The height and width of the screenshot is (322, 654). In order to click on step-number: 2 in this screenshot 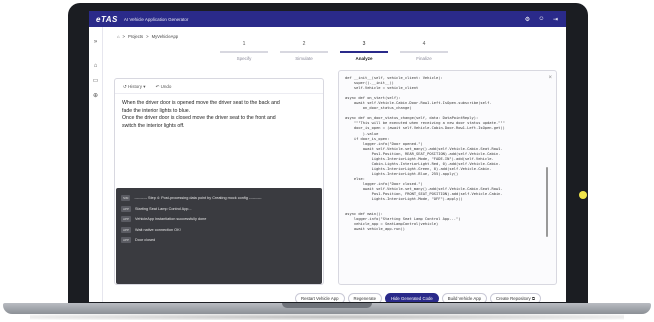, I will do `click(304, 44)`.